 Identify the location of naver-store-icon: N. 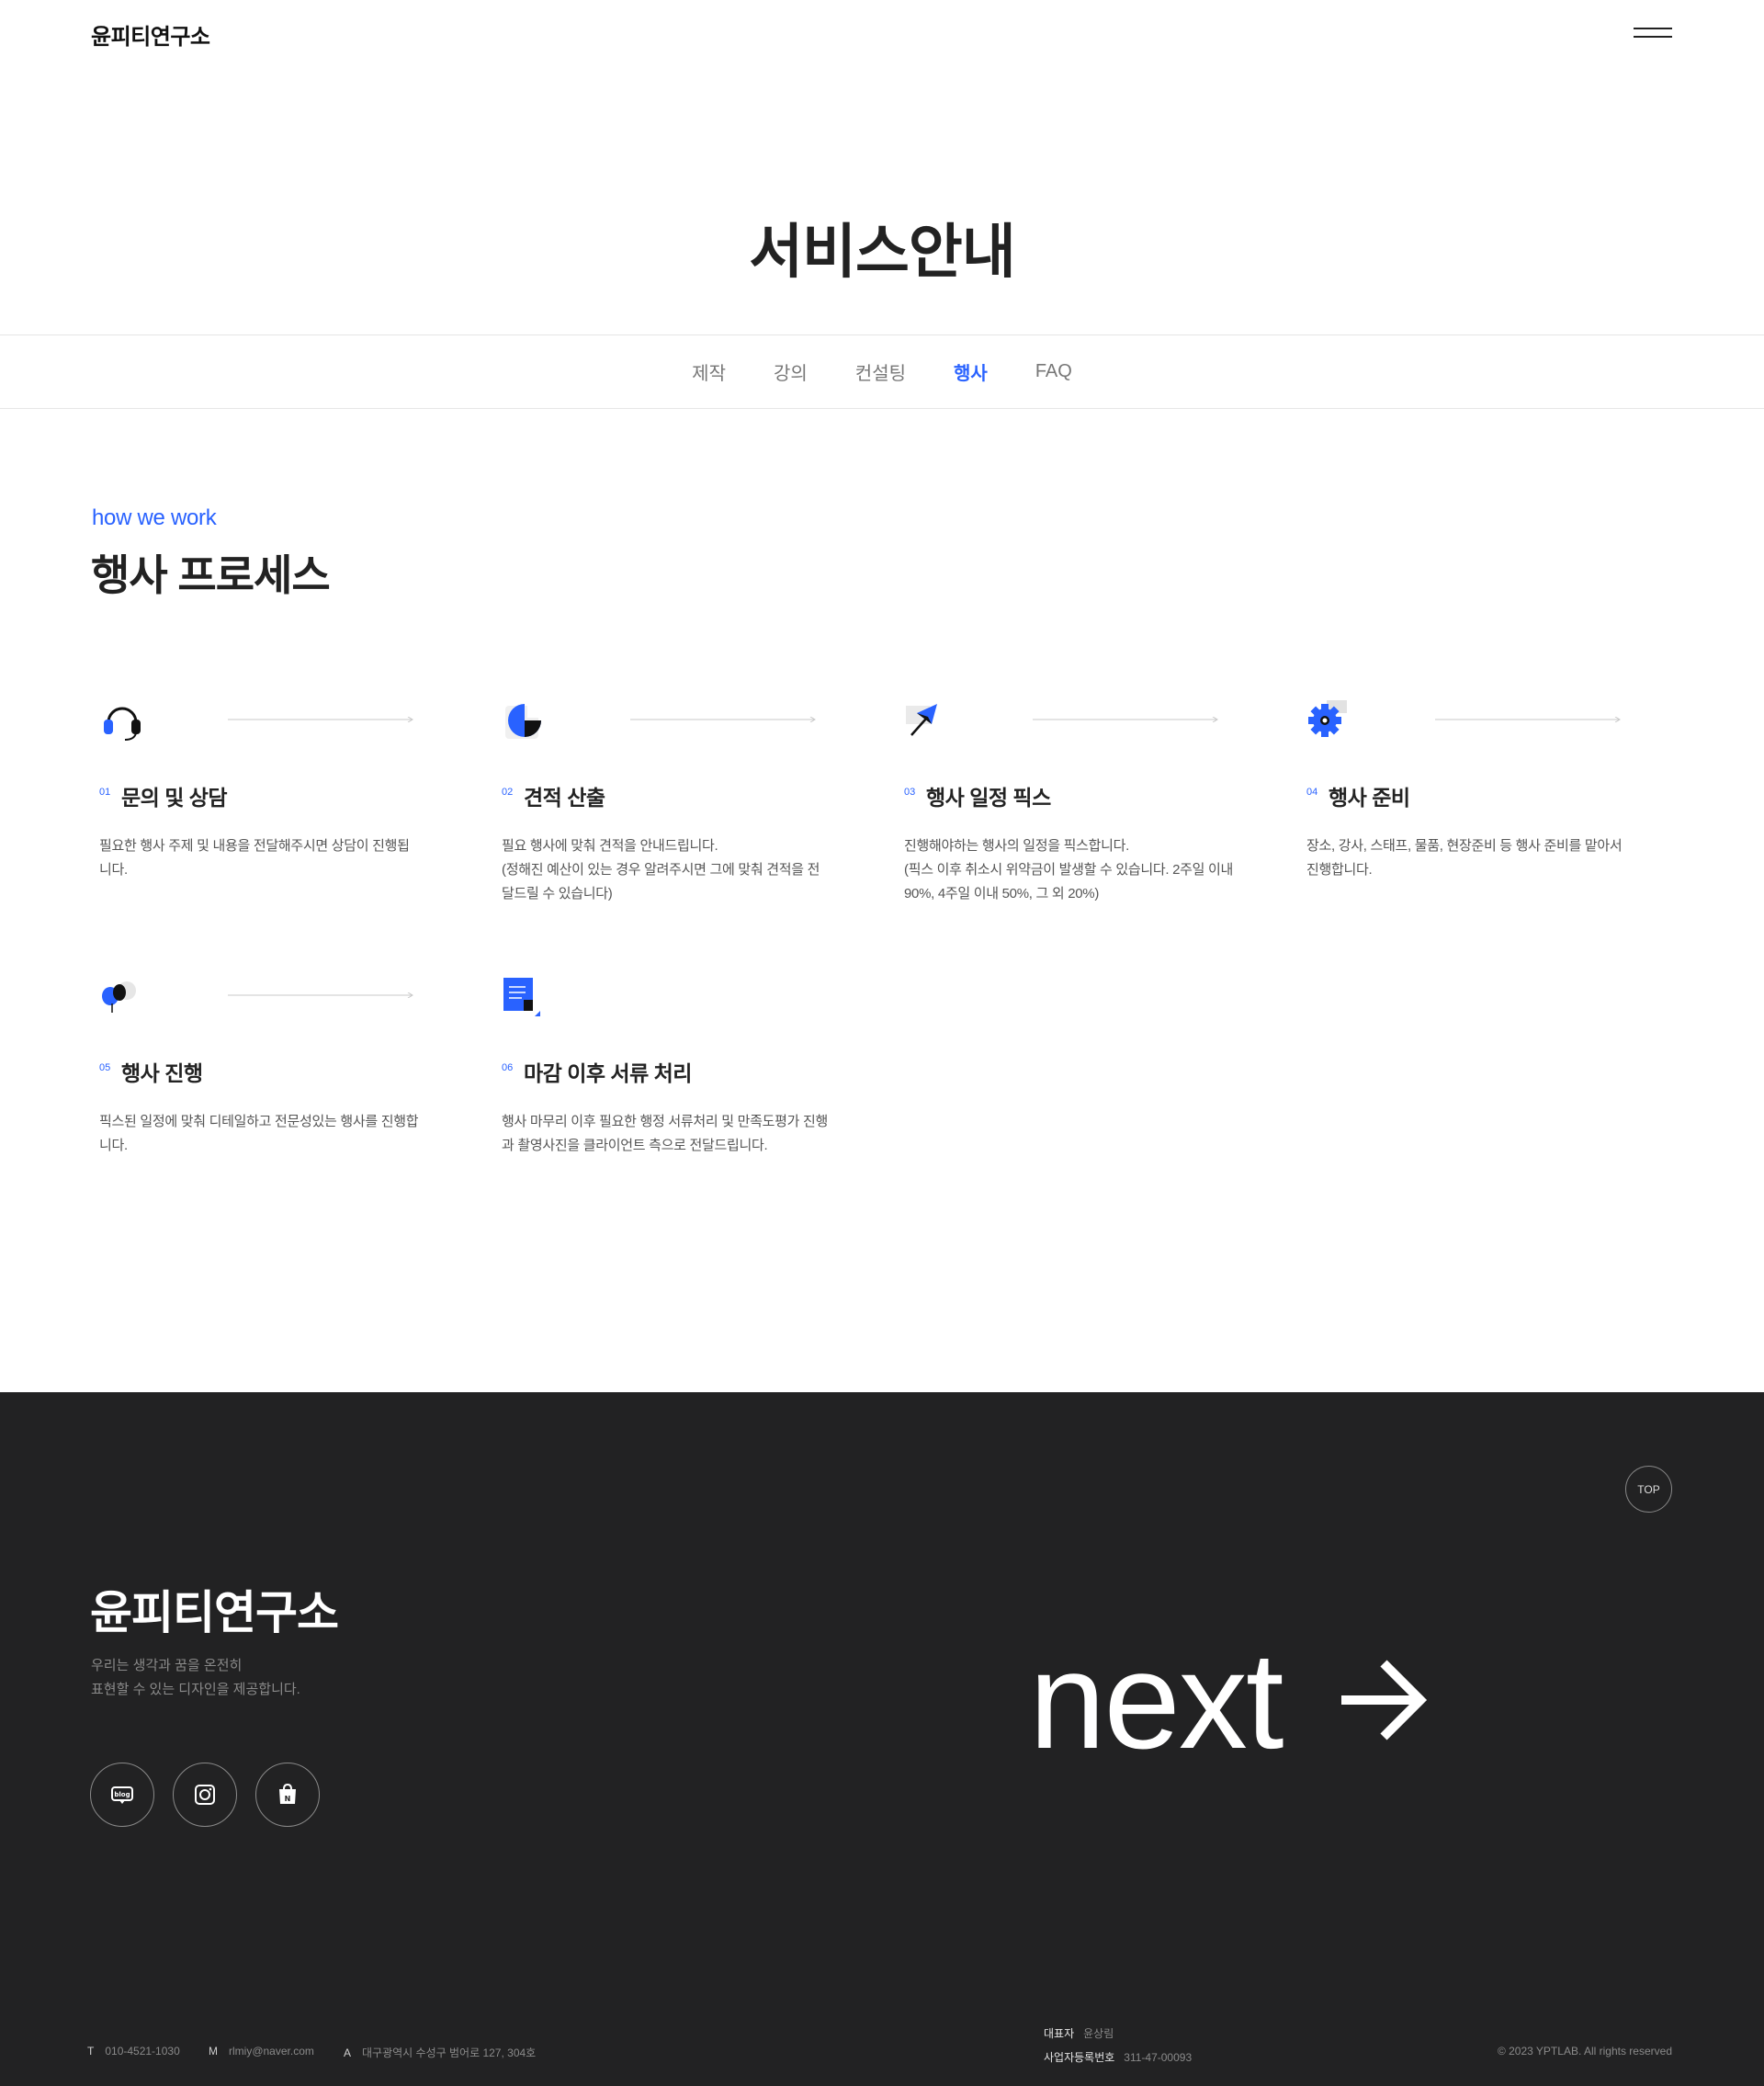
(287, 1793).